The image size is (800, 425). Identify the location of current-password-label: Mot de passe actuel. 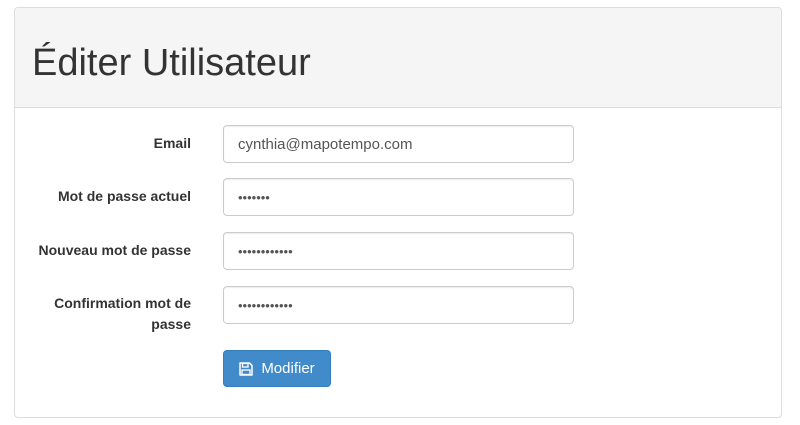
(124, 196).